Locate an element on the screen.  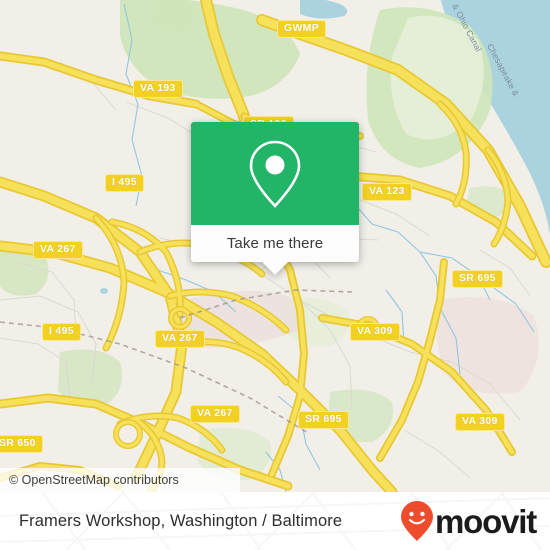
road-shield-sr695-s: SR 695 is located at coordinates (323, 420).